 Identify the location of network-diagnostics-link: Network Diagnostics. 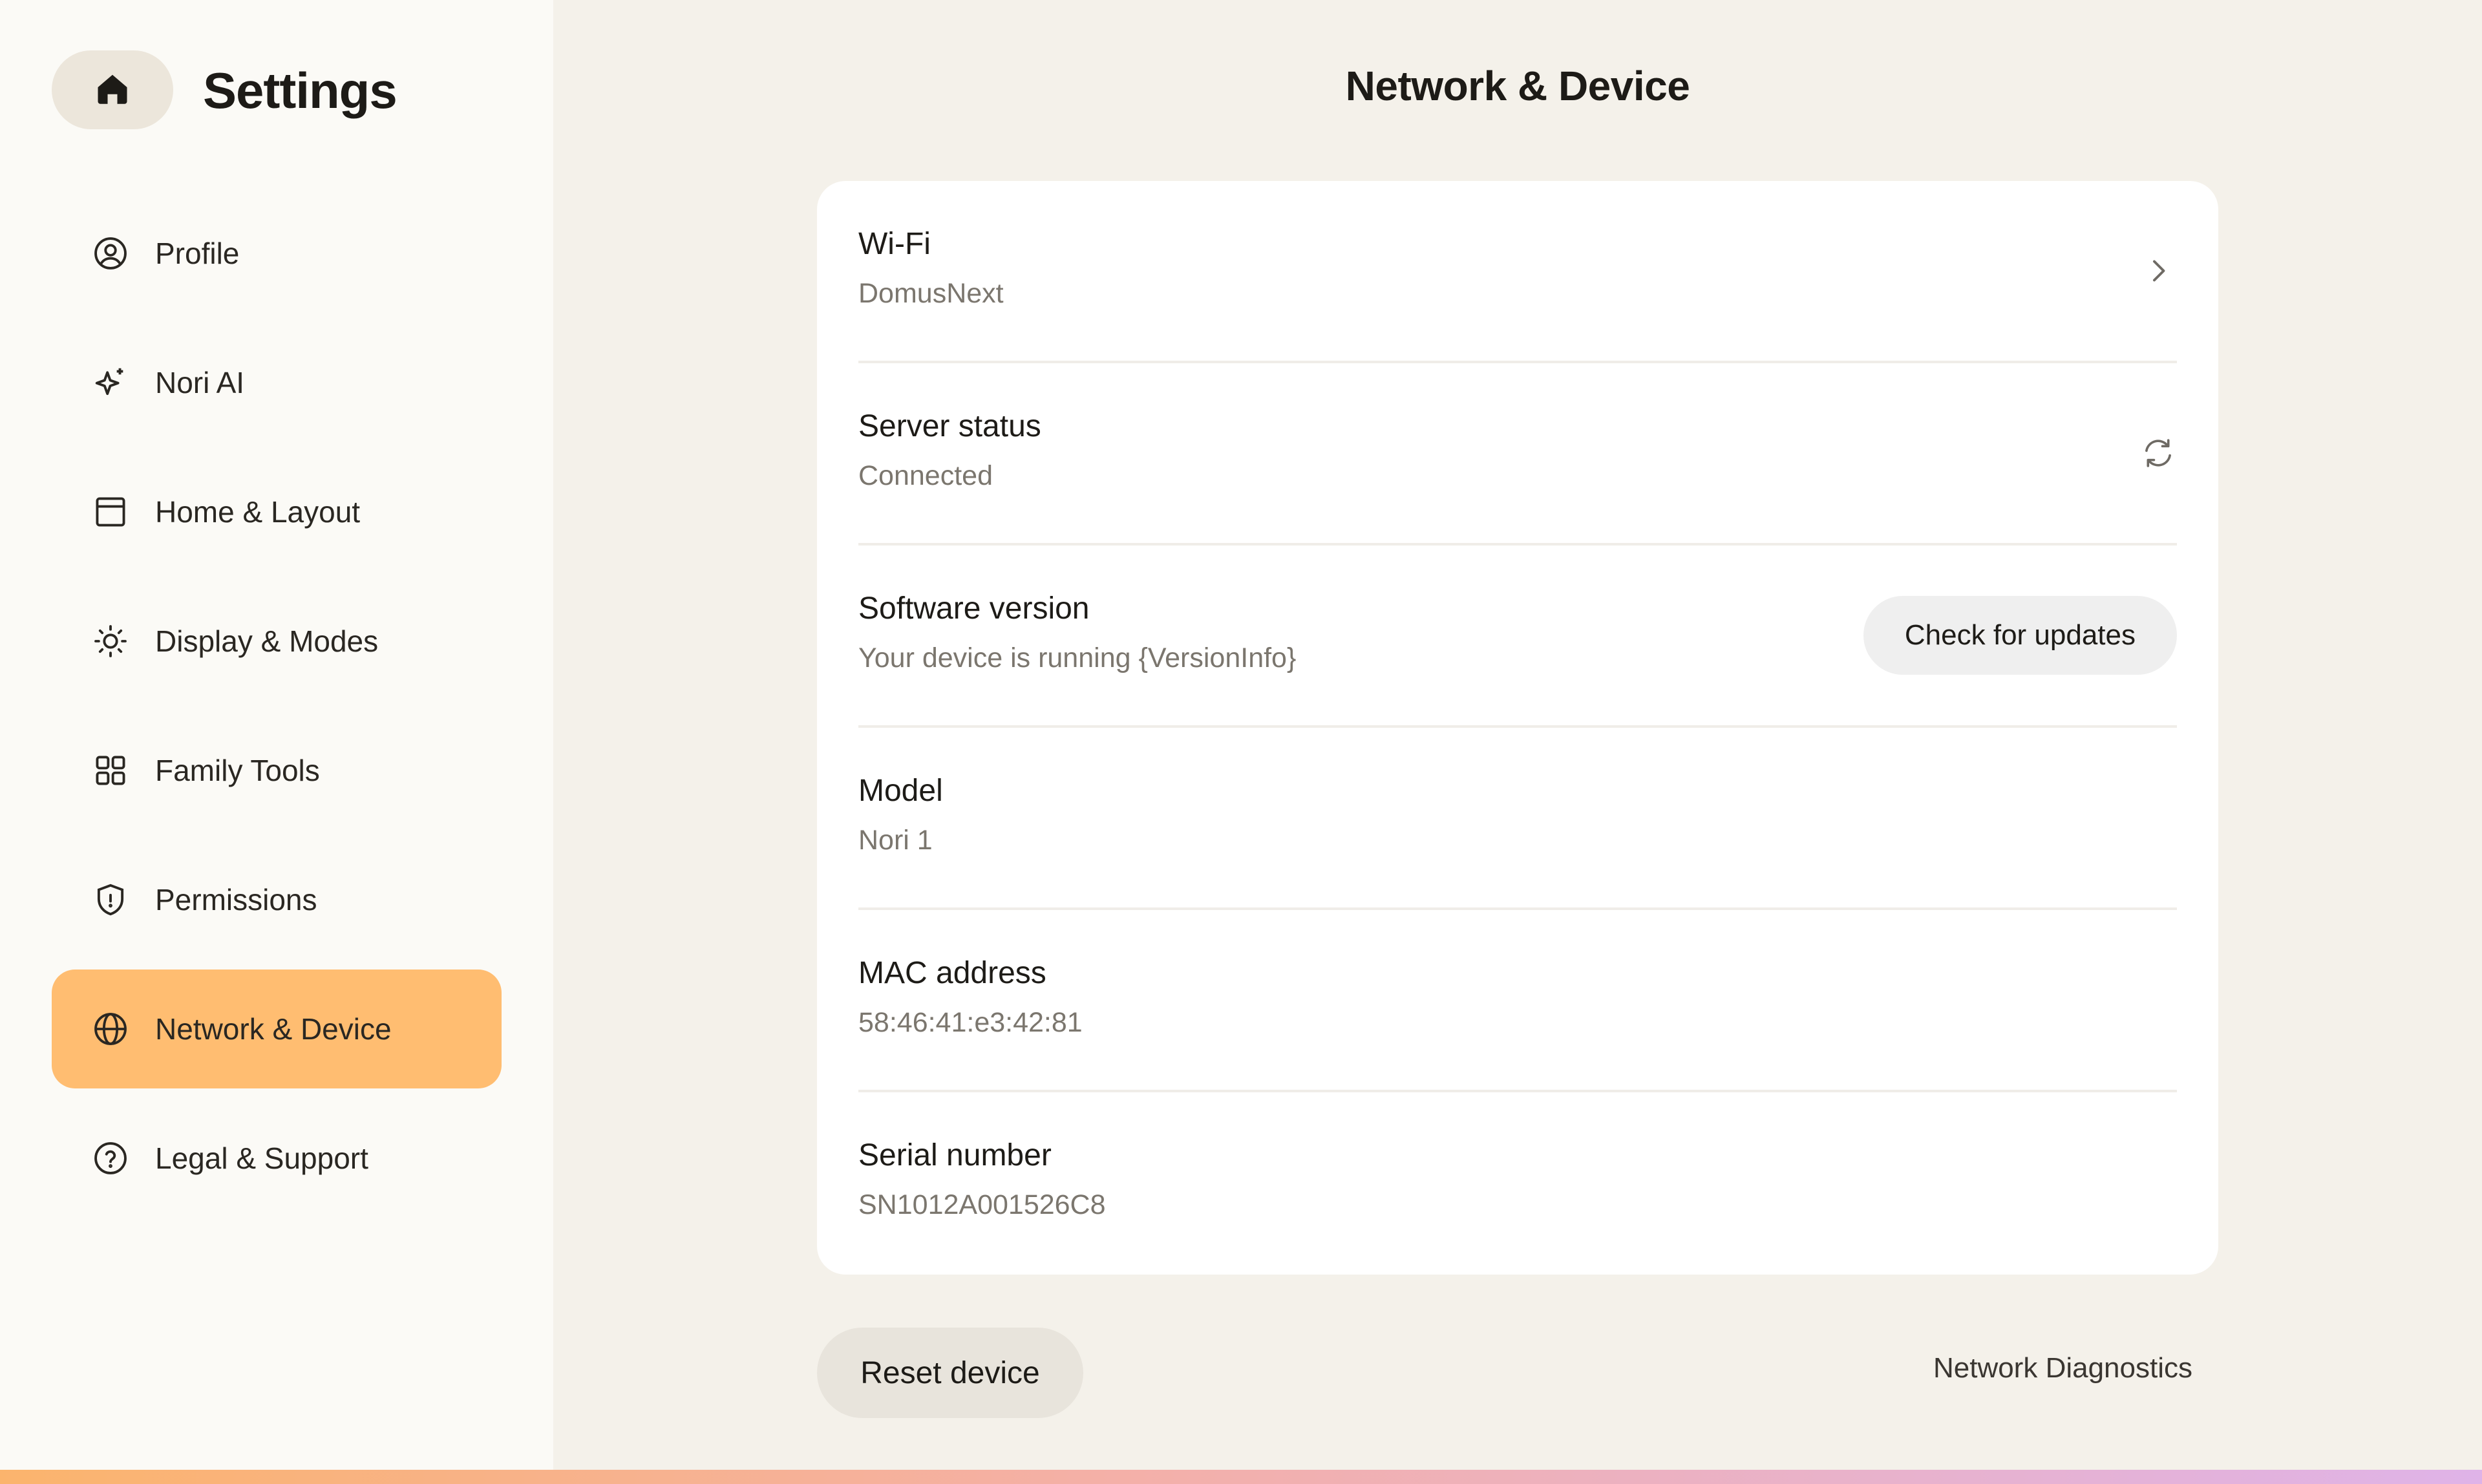
(2062, 1368).